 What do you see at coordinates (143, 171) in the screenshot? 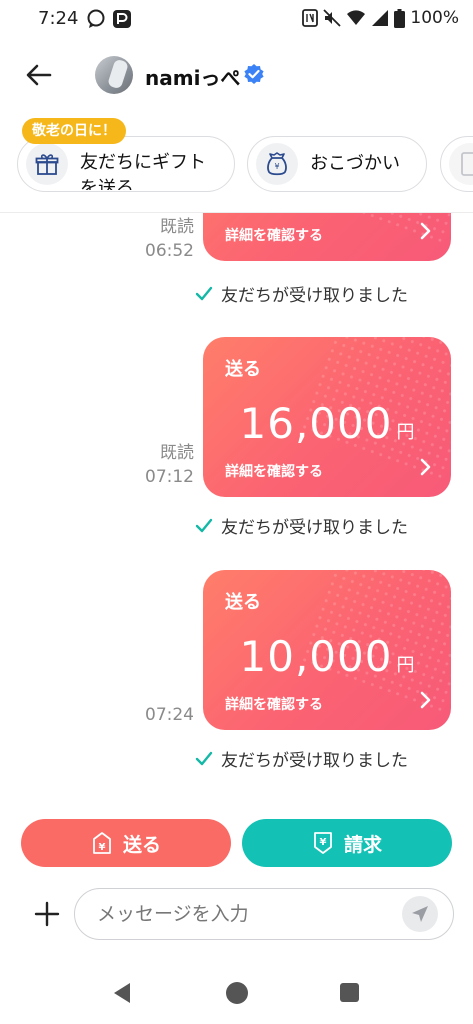
I see `gift-chip-label: 友だちにギフトを送る` at bounding box center [143, 171].